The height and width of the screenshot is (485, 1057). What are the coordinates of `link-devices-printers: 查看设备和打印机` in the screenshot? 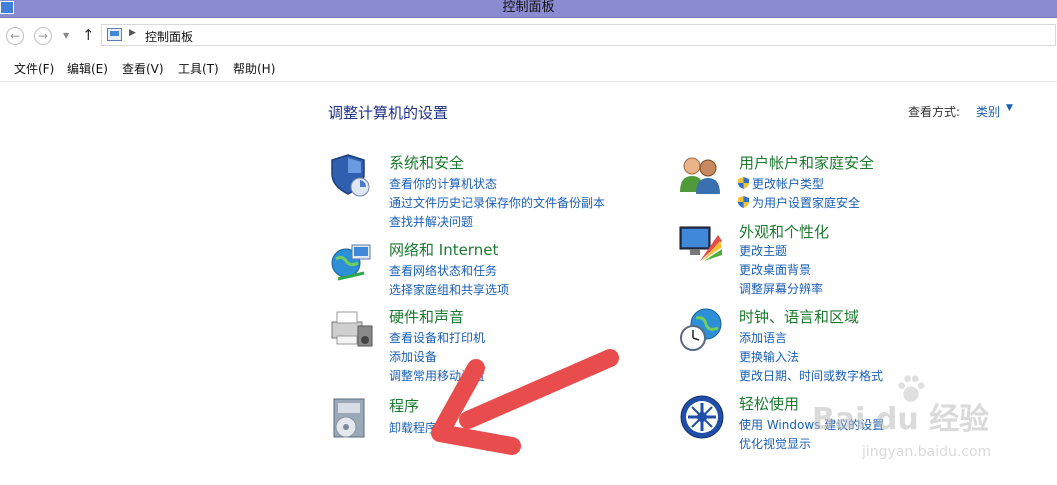 It's located at (437, 337).